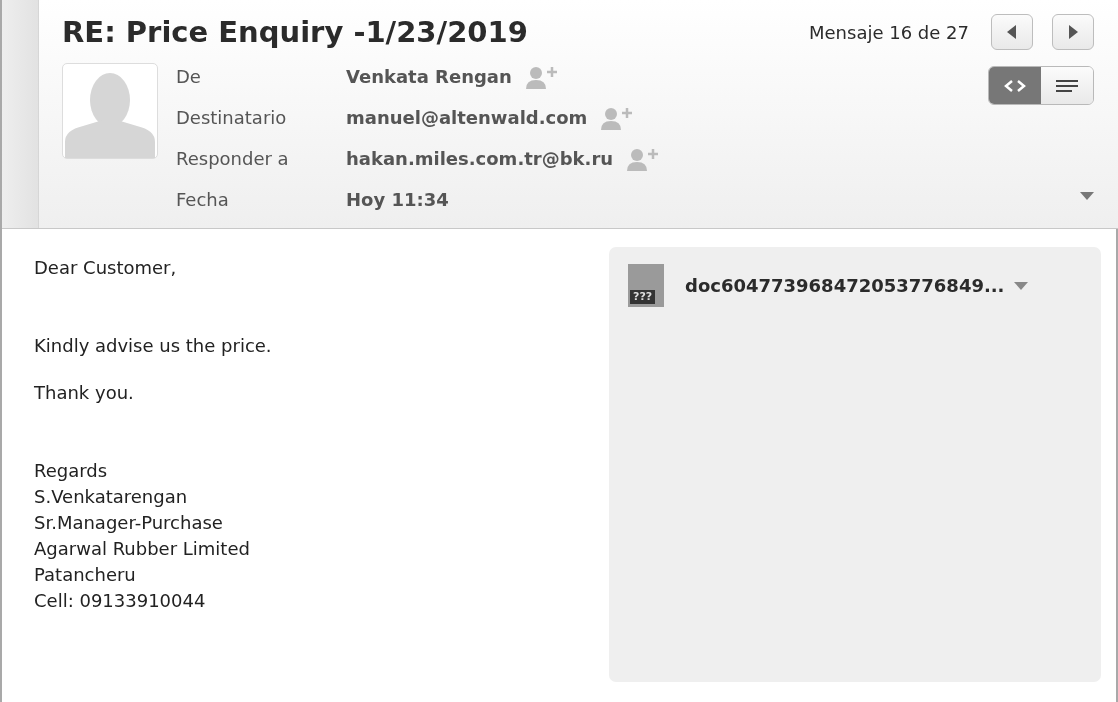 Image resolution: width=1118 pixels, height=702 pixels. Describe the element at coordinates (647, 285) in the screenshot. I see `file-icon: ???` at that location.